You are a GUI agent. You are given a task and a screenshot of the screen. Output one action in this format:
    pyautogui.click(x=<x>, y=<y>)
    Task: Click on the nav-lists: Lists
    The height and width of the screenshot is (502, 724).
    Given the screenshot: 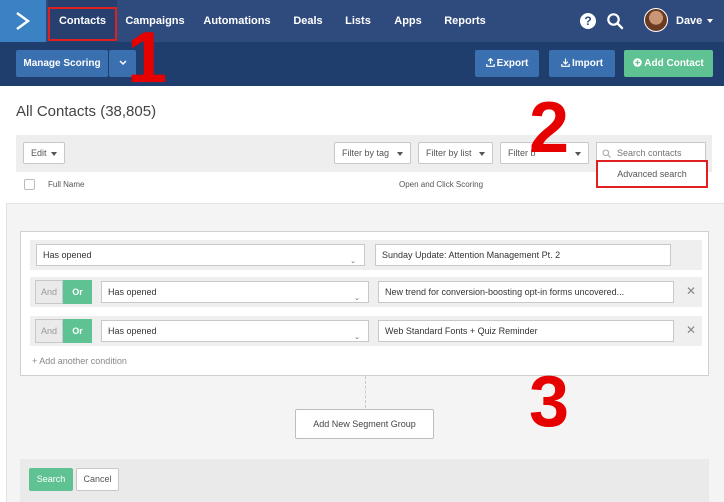 What is the action you would take?
    pyautogui.click(x=358, y=21)
    